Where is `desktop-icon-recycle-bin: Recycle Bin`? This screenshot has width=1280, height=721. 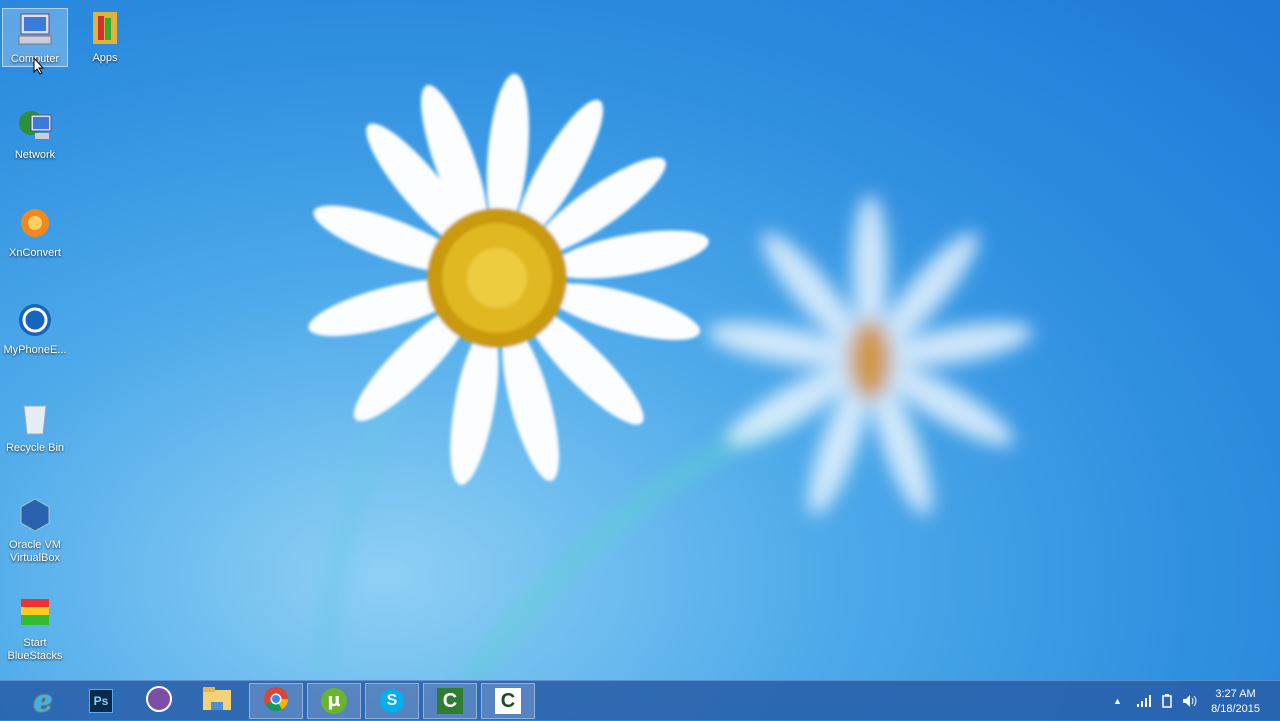
desktop-icon-recycle-bin: Recycle Bin is located at coordinates (35, 426).